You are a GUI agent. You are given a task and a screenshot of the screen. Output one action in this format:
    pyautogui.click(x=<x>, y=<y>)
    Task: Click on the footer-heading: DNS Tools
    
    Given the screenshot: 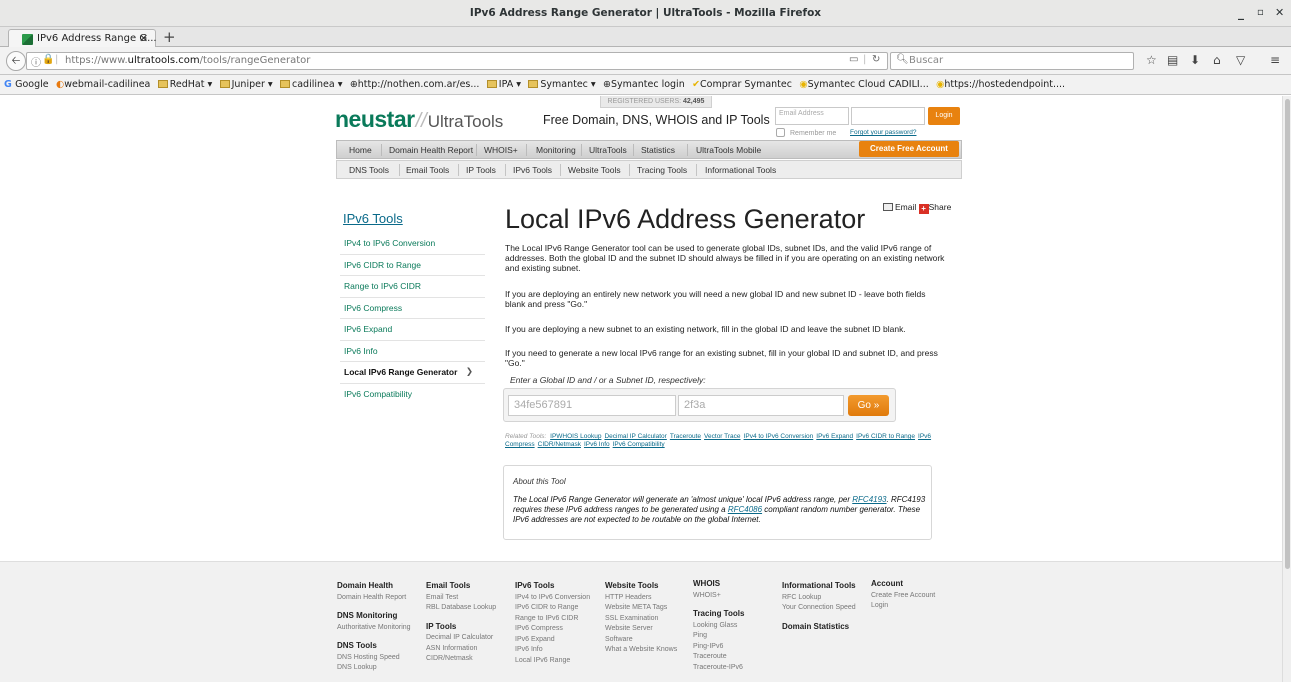 What is the action you would take?
    pyautogui.click(x=374, y=646)
    